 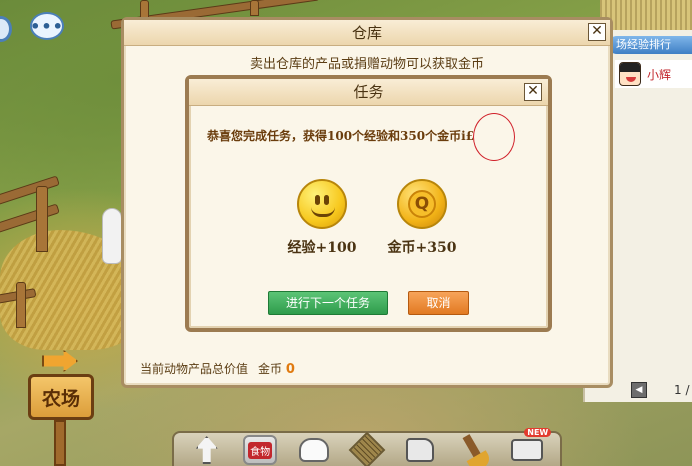 I want to click on farm-sign-button: 农场, so click(x=61, y=397).